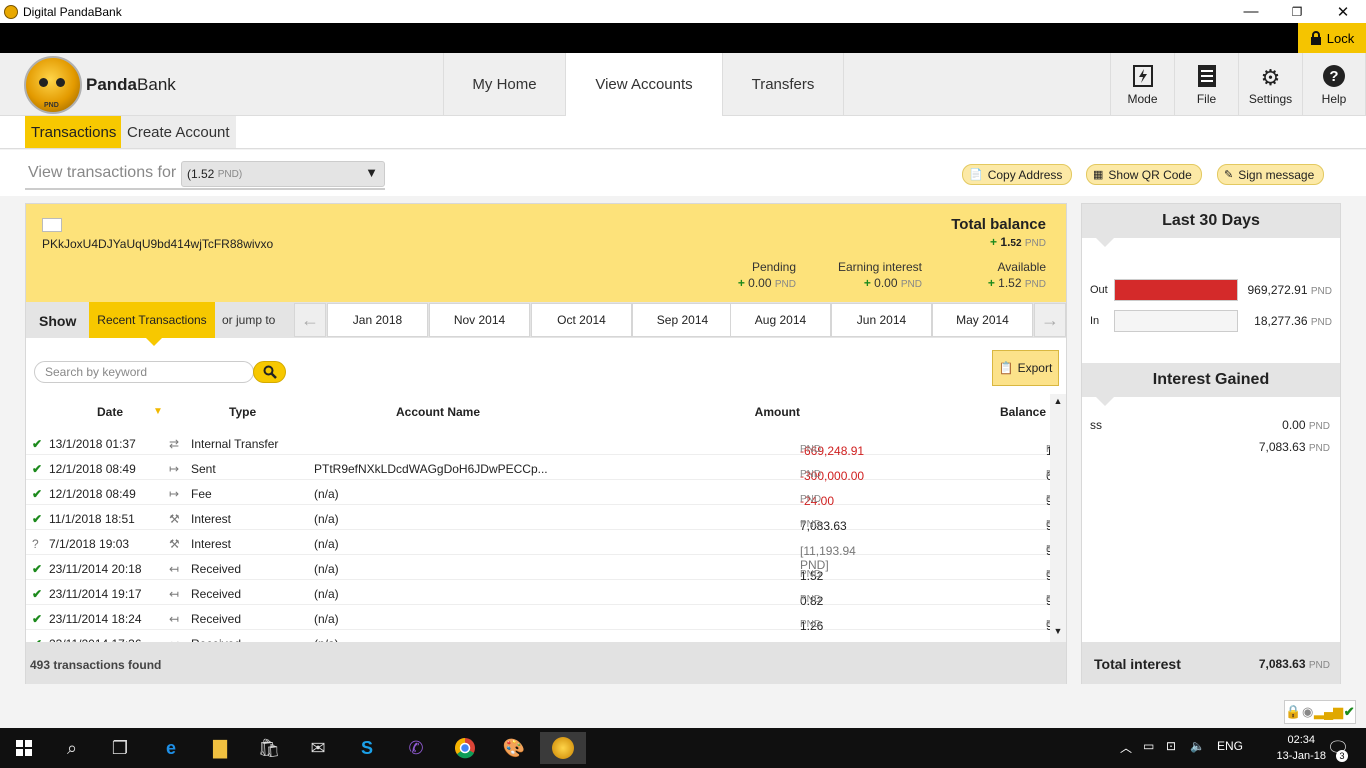  Describe the element at coordinates (563, 748) in the screenshot. I see `pandabank-taskbar-icon` at that location.